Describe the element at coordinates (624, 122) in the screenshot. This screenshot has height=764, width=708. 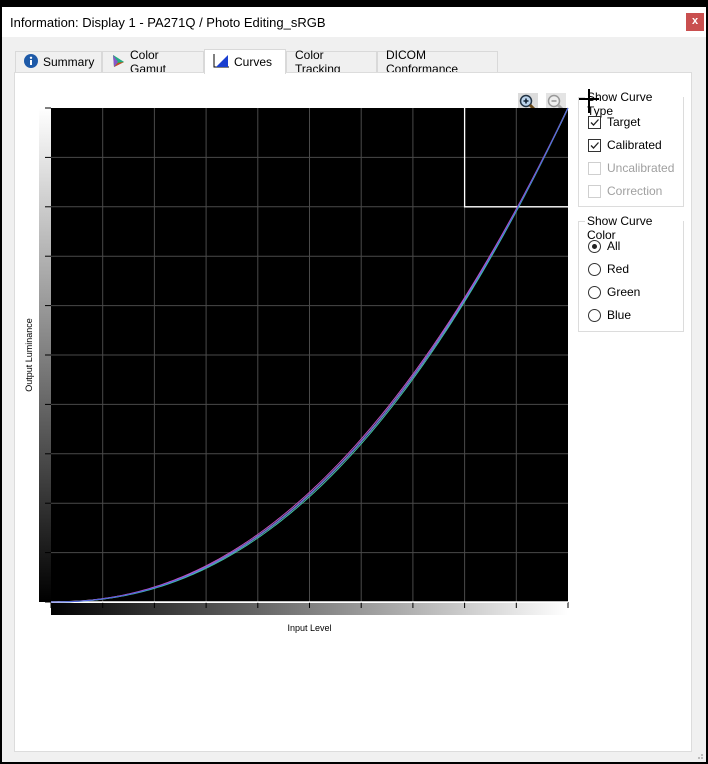
I see `target-label: Target` at that location.